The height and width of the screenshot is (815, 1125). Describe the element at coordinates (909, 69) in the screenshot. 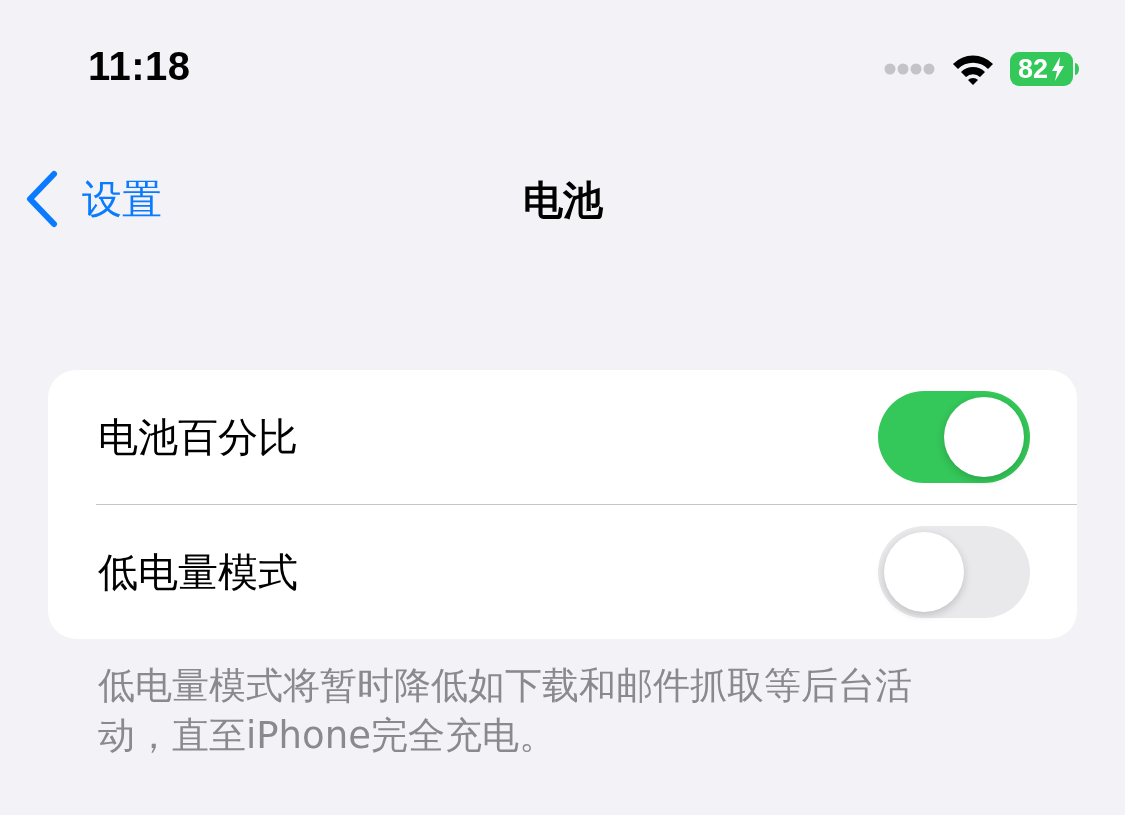

I see `signal-dots-icon` at that location.